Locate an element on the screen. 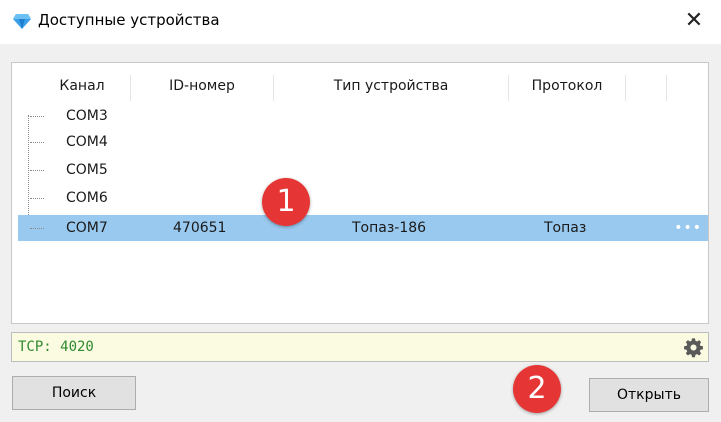  callout-badge-2: 2 is located at coordinates (537, 389).